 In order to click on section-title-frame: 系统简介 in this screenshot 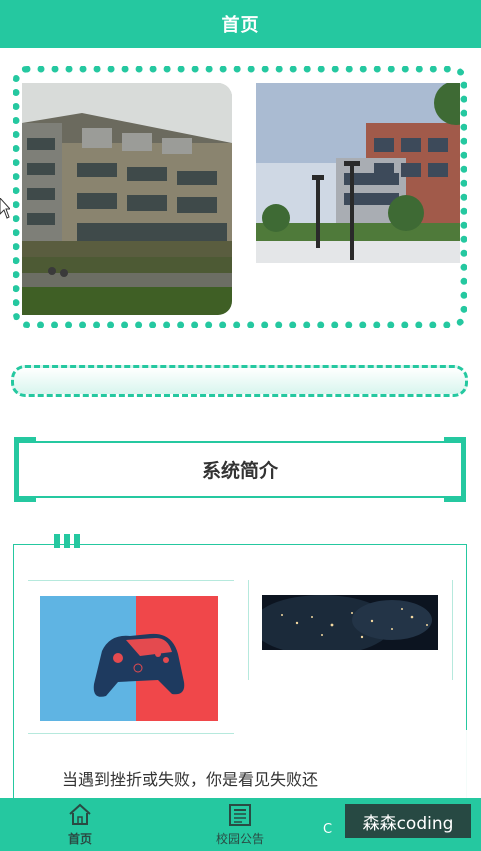, I will do `click(240, 469)`.